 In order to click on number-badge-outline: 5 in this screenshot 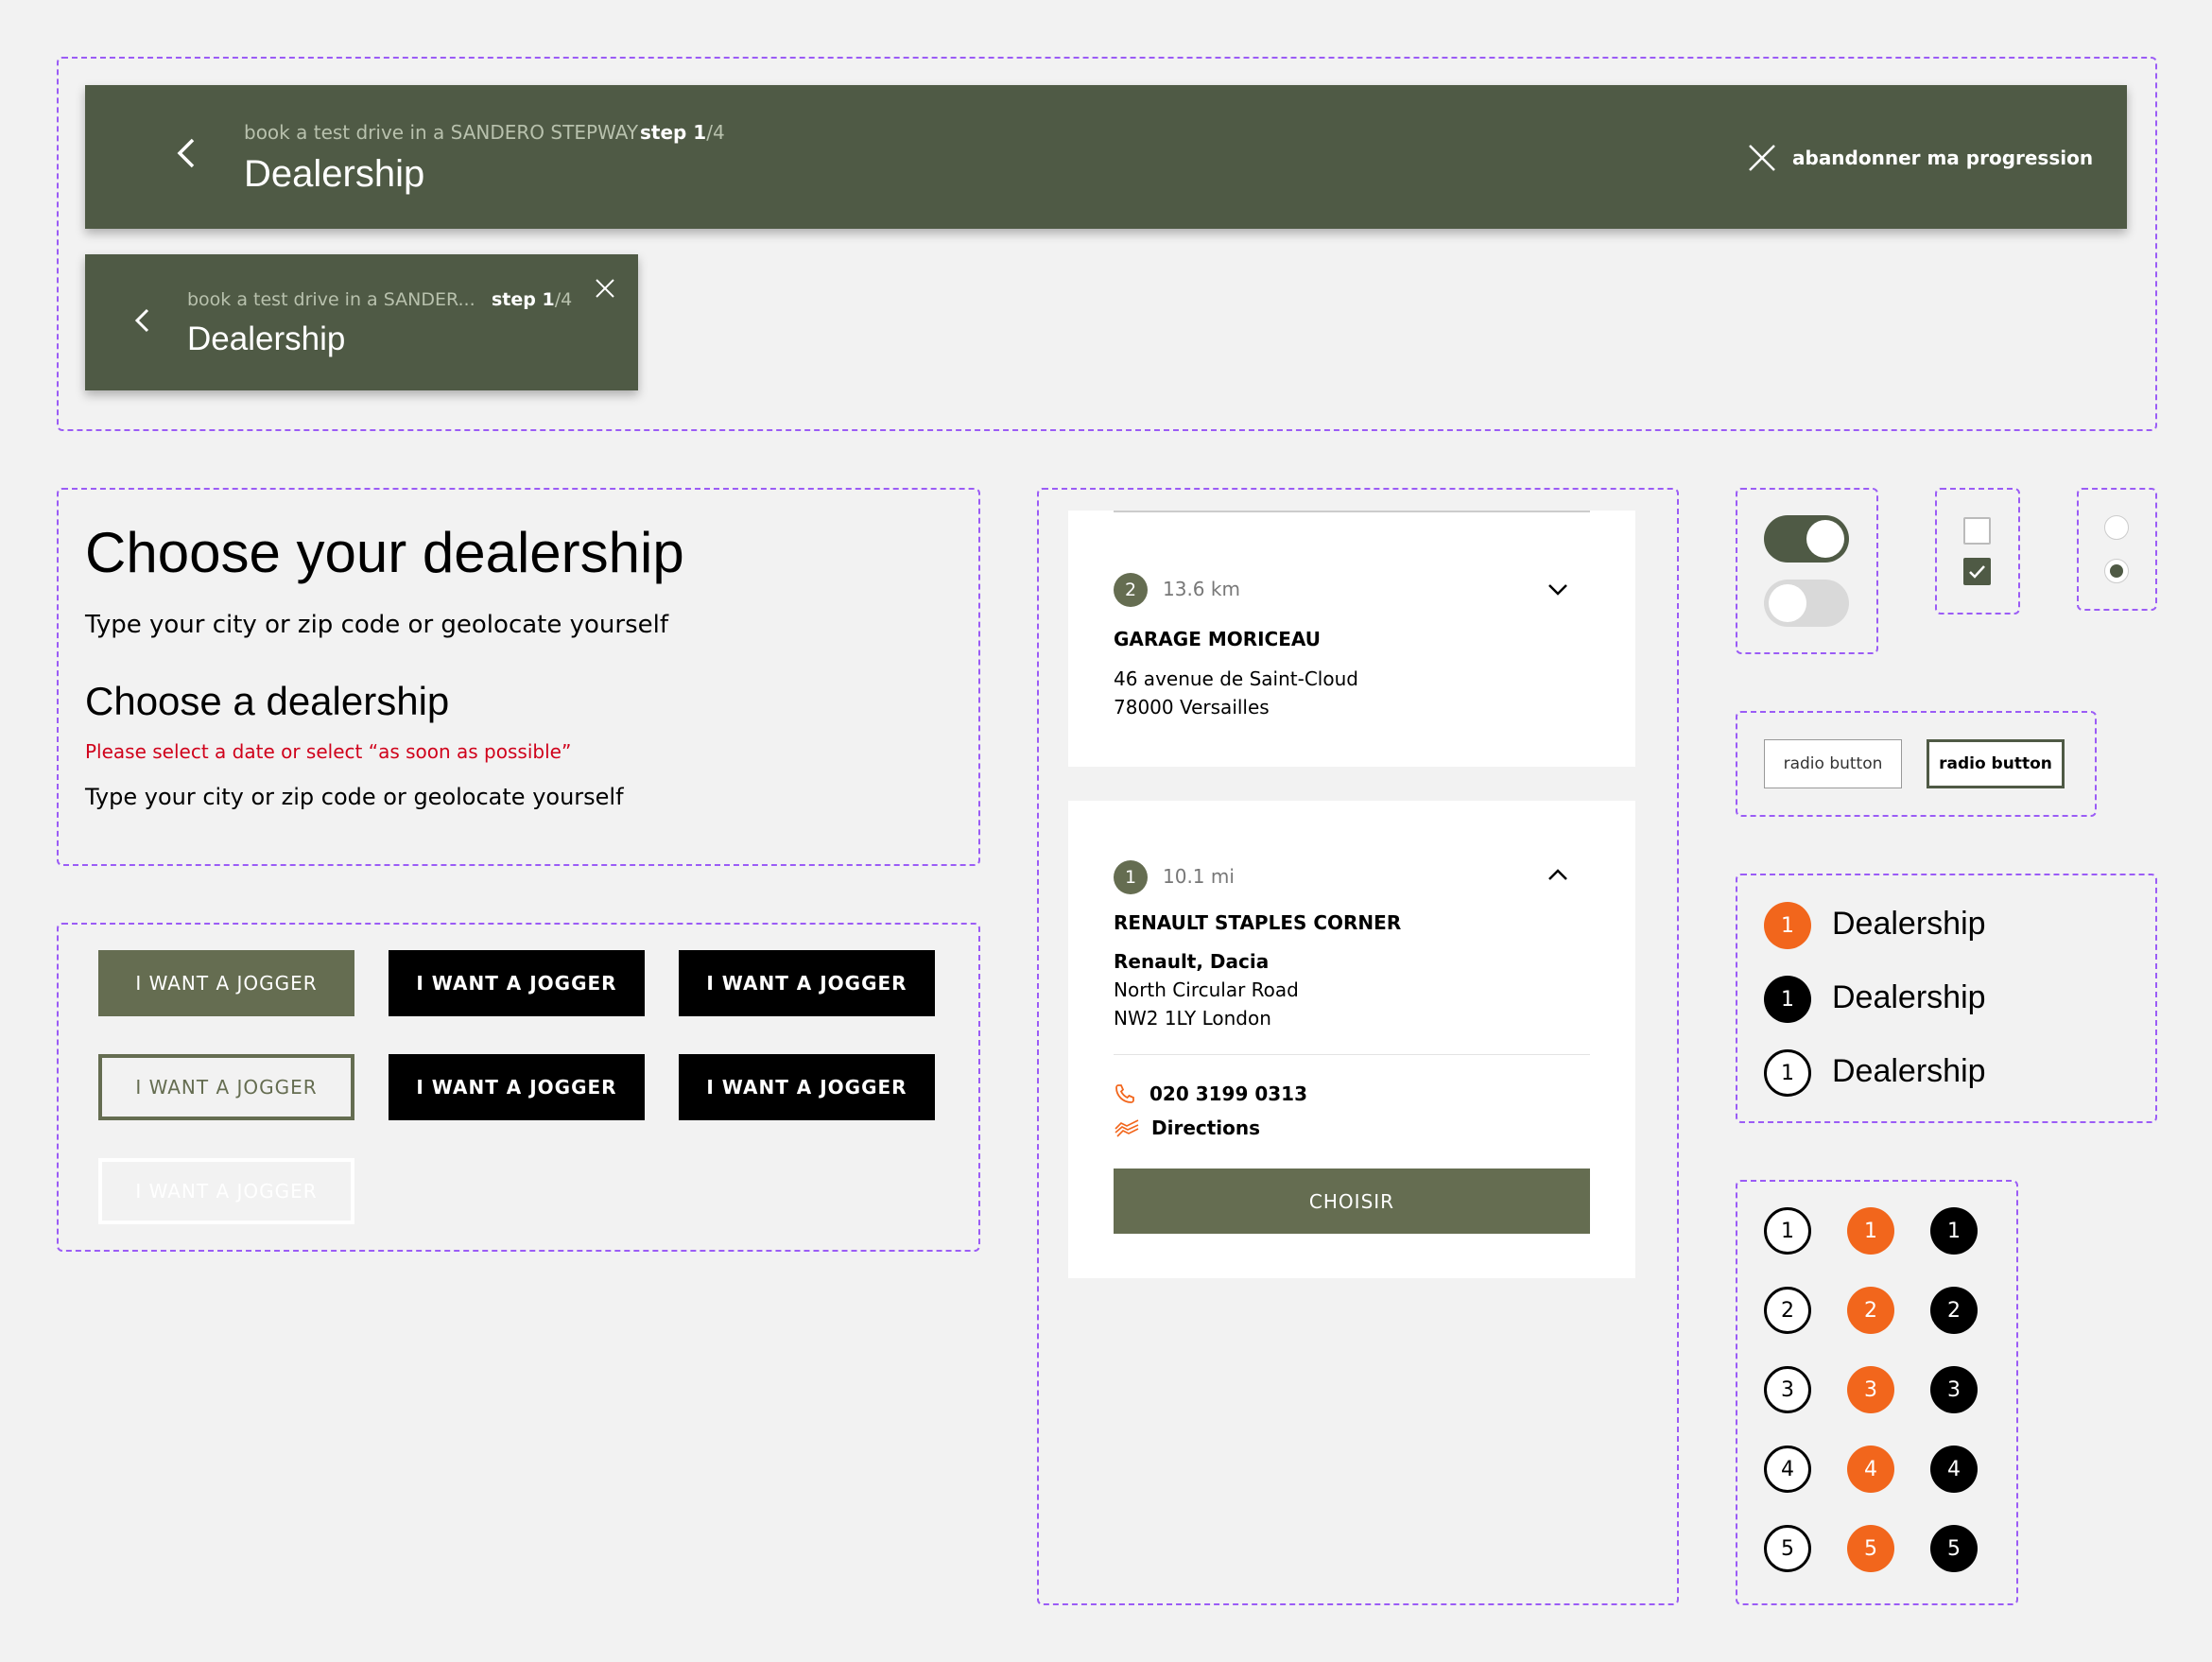, I will do `click(1787, 1548)`.